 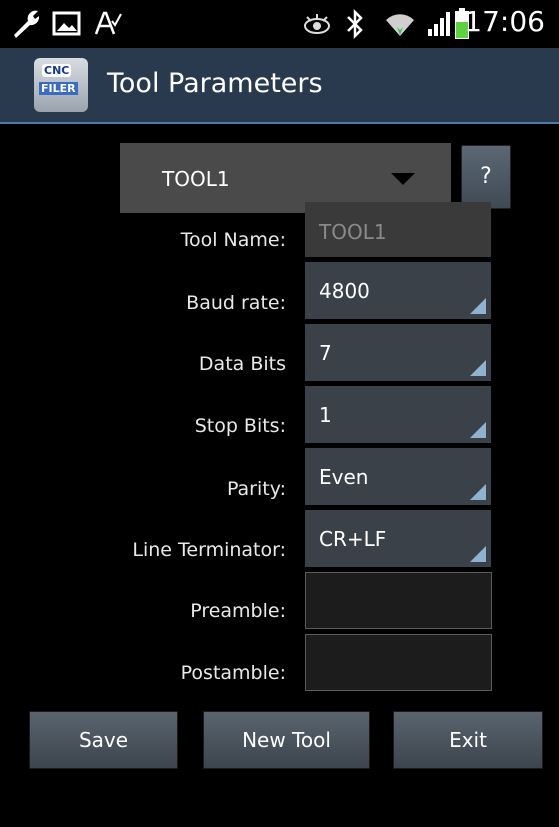 What do you see at coordinates (403, 179) in the screenshot?
I see `dropdown-arrow-icon` at bounding box center [403, 179].